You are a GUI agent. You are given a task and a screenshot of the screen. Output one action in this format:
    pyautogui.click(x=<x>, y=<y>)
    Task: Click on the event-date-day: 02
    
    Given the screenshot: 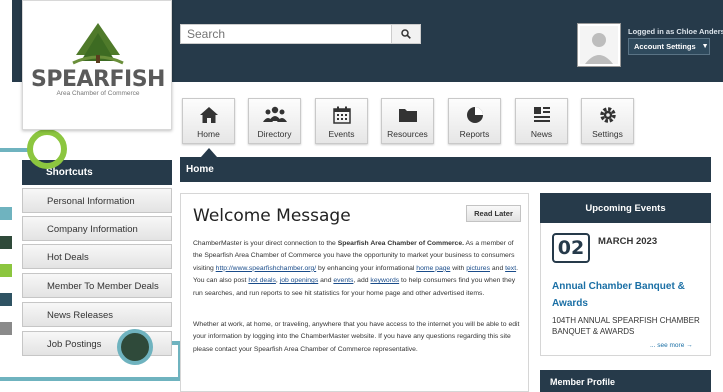 What is the action you would take?
    pyautogui.click(x=571, y=248)
    